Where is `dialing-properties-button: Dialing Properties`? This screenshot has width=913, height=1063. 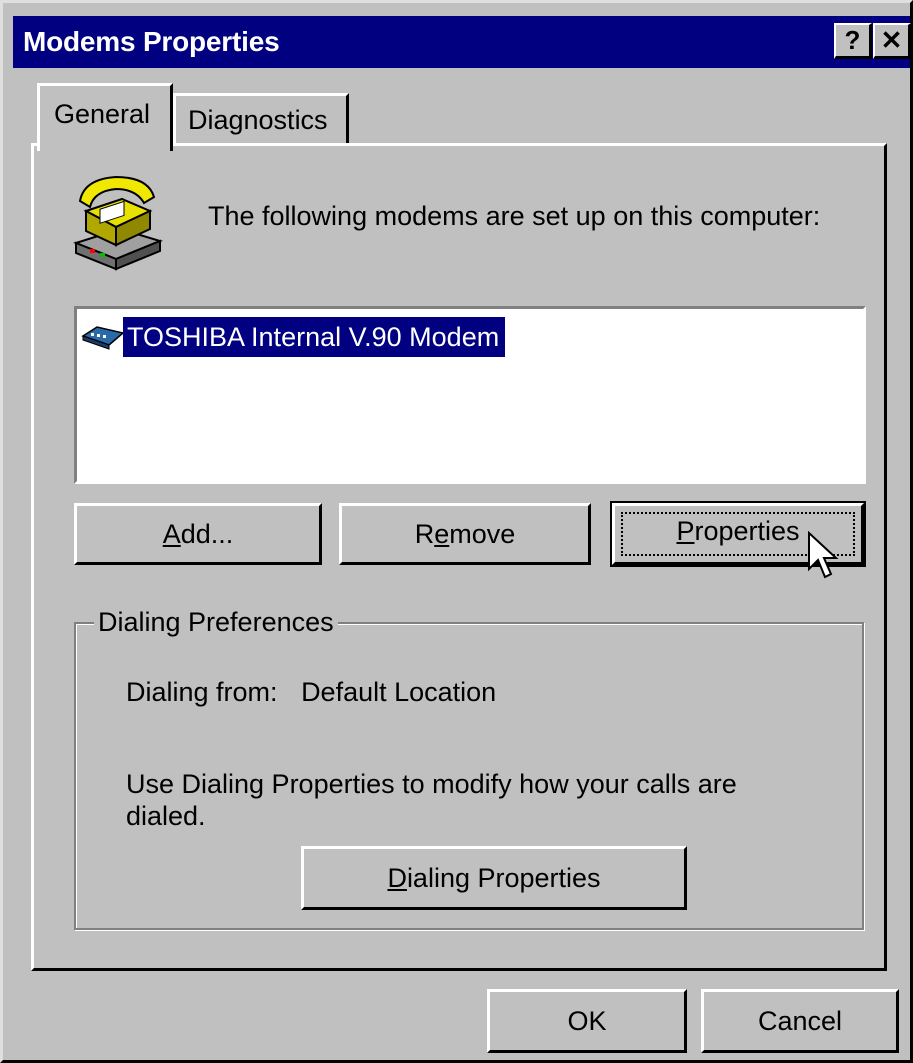
dialing-properties-button: Dialing Properties is located at coordinates (494, 878).